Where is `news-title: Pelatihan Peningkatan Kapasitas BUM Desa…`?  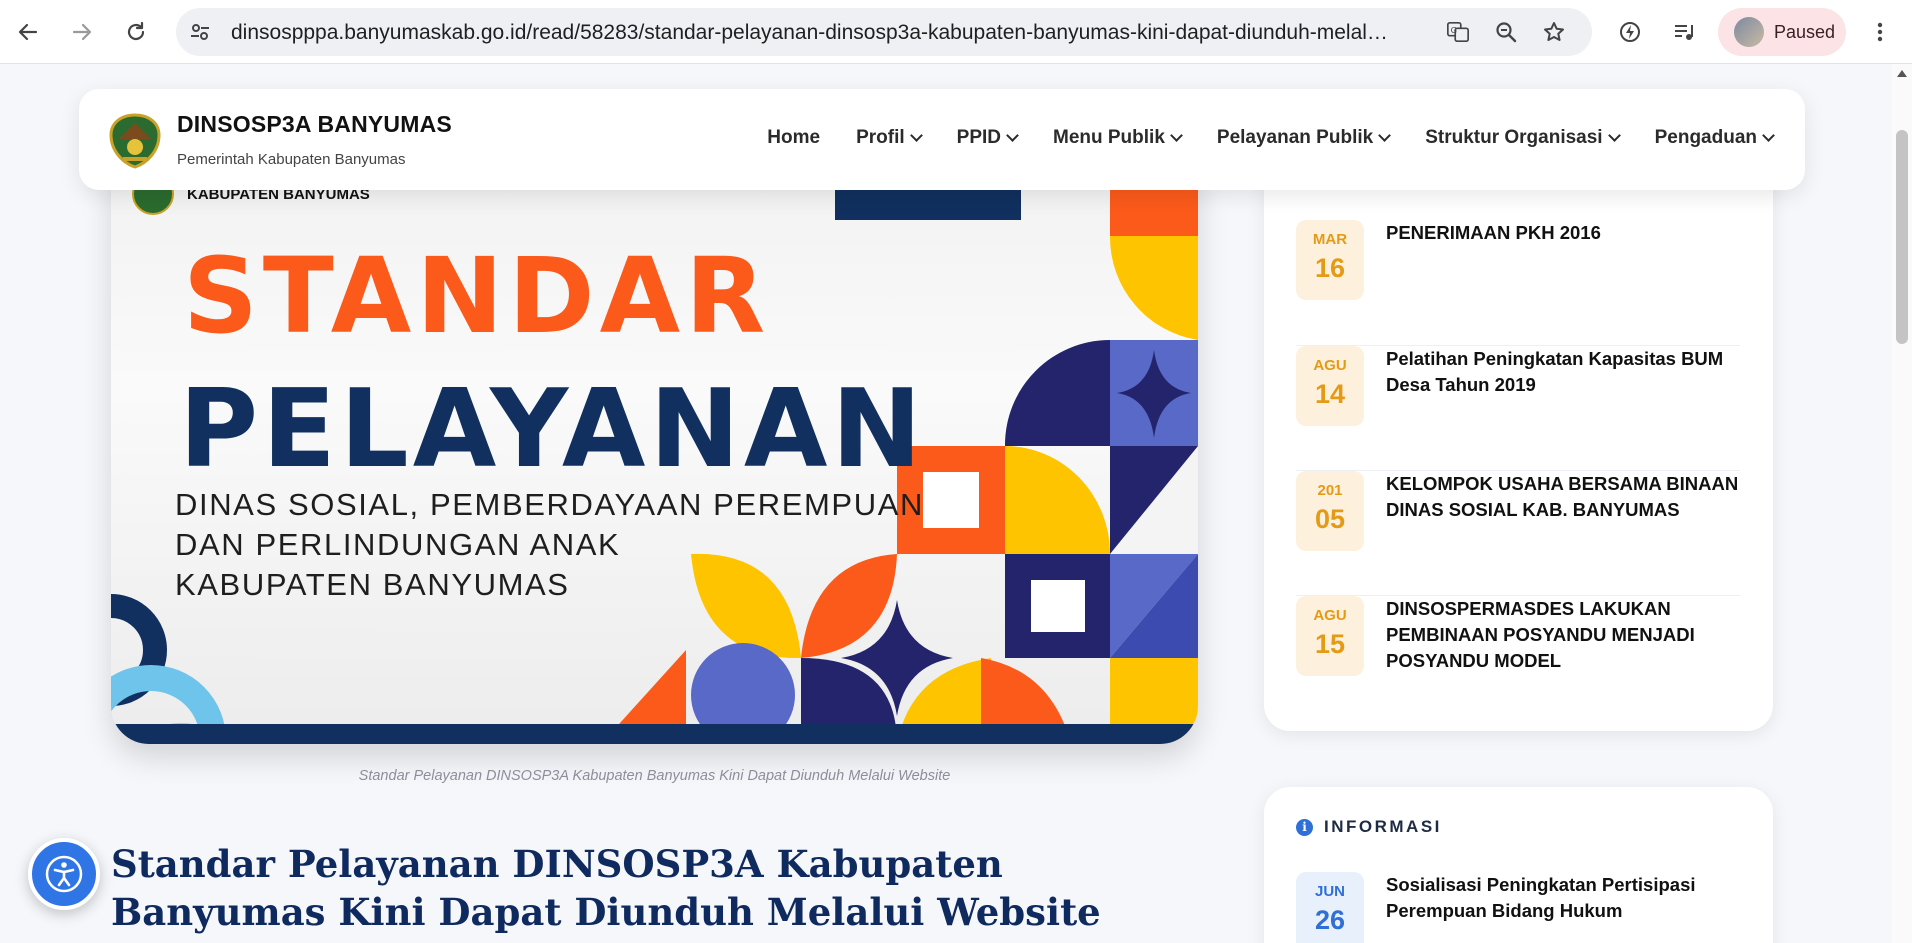 news-title: Pelatihan Peningkatan Kapasitas BUM Desa… is located at coordinates (1566, 372).